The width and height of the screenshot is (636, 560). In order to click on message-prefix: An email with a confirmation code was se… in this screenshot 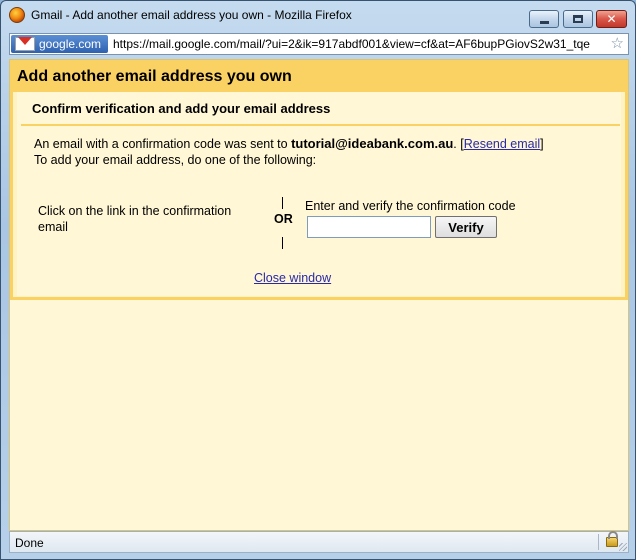, I will do `click(163, 144)`.